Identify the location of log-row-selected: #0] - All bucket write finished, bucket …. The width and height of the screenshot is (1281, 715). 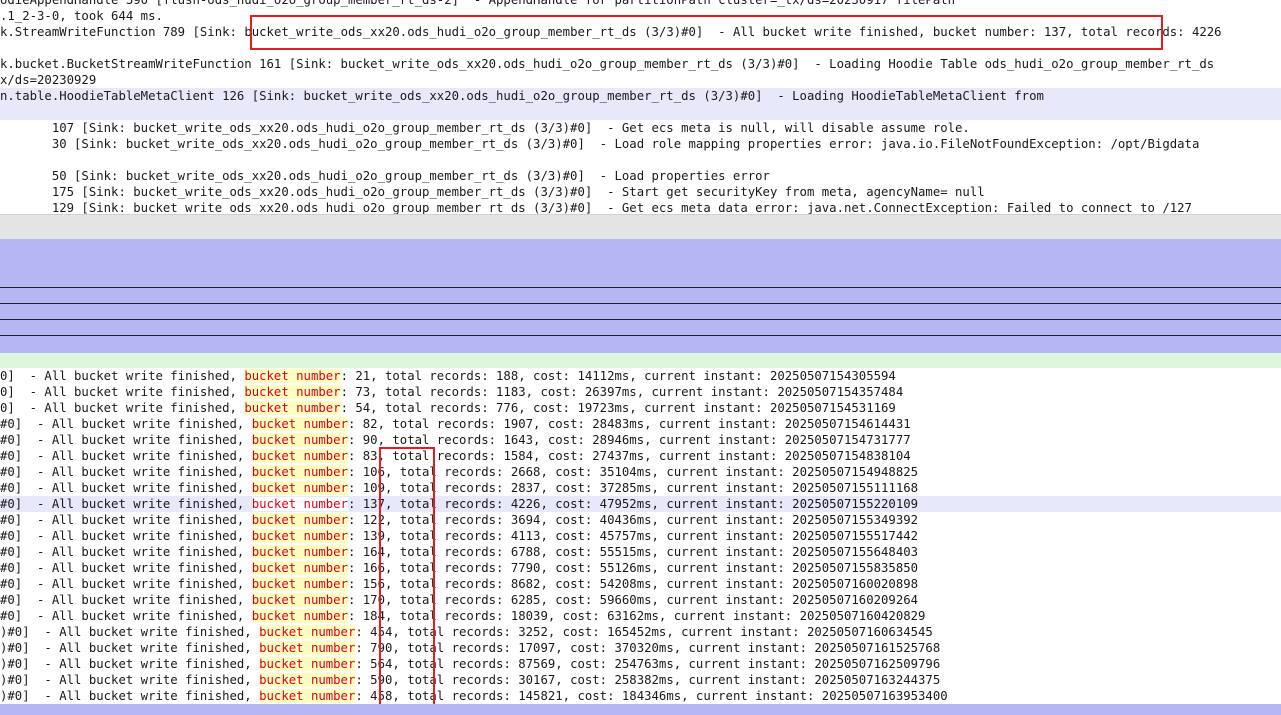
(640, 504).